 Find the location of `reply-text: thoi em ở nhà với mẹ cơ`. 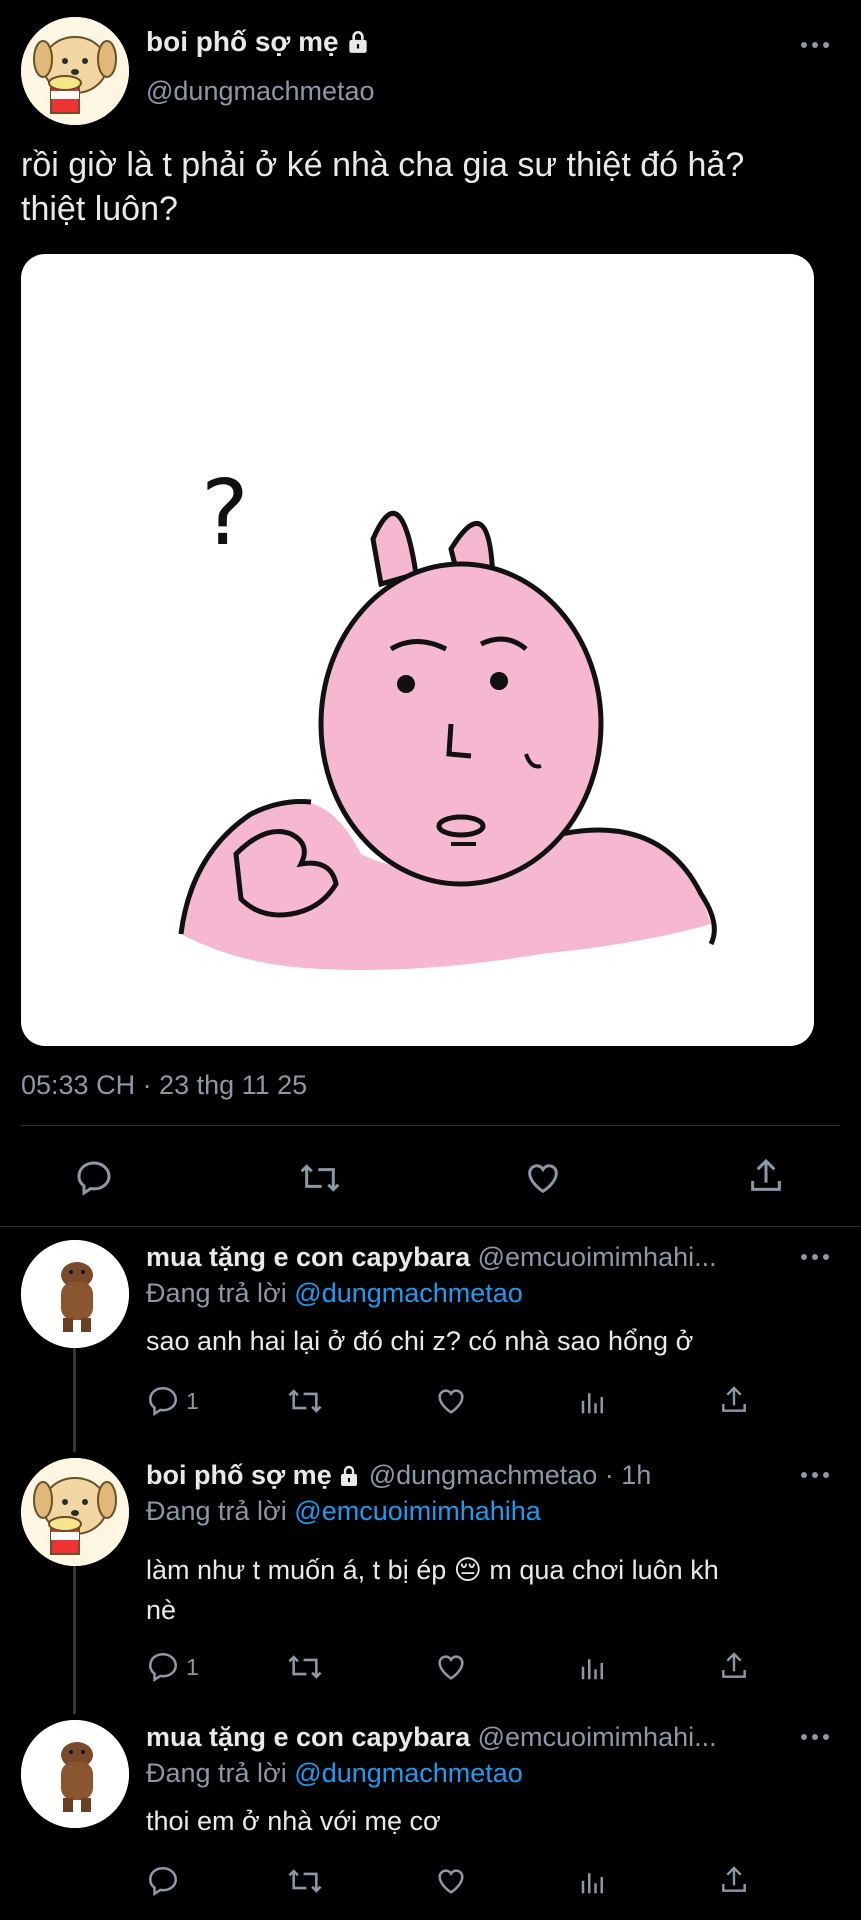

reply-text: thoi em ở nhà với mẹ cơ is located at coordinates (293, 1821).